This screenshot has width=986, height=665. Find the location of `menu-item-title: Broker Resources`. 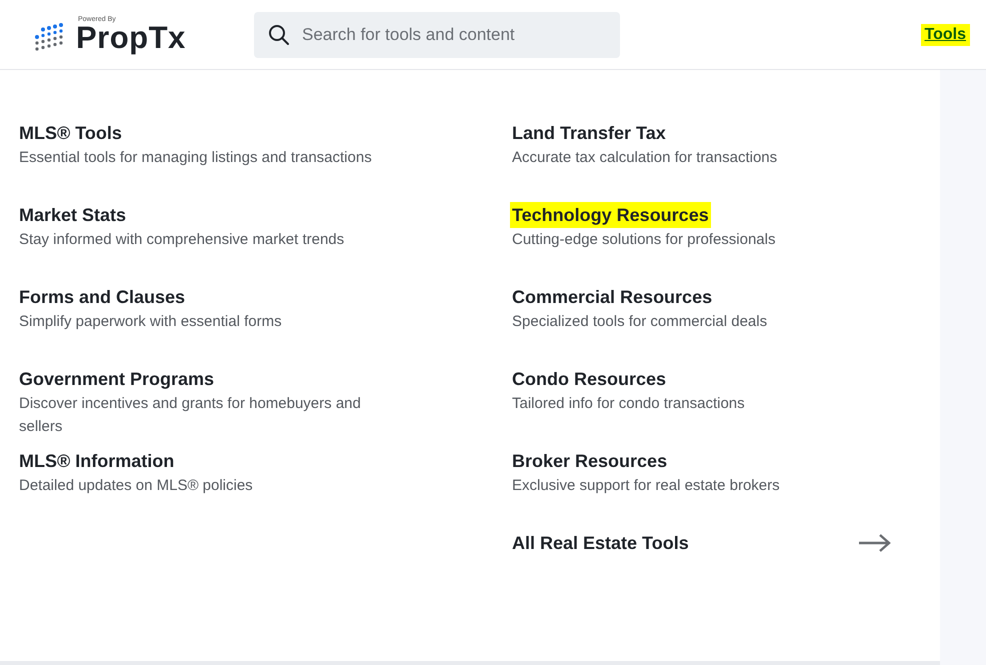

menu-item-title: Broker Resources is located at coordinates (590, 461).